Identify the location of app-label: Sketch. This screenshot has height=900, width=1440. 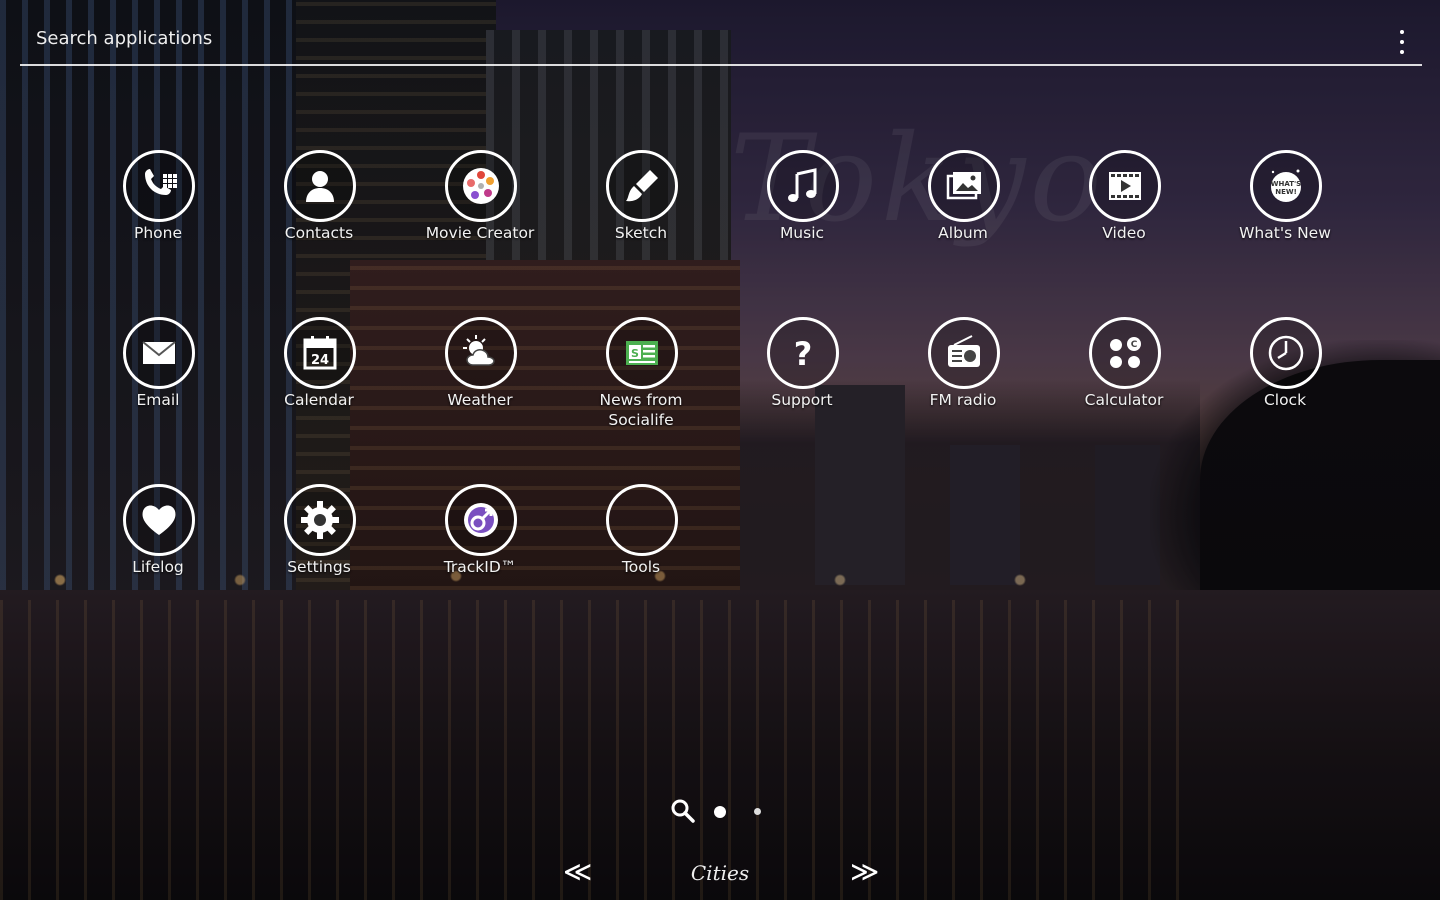
(641, 233).